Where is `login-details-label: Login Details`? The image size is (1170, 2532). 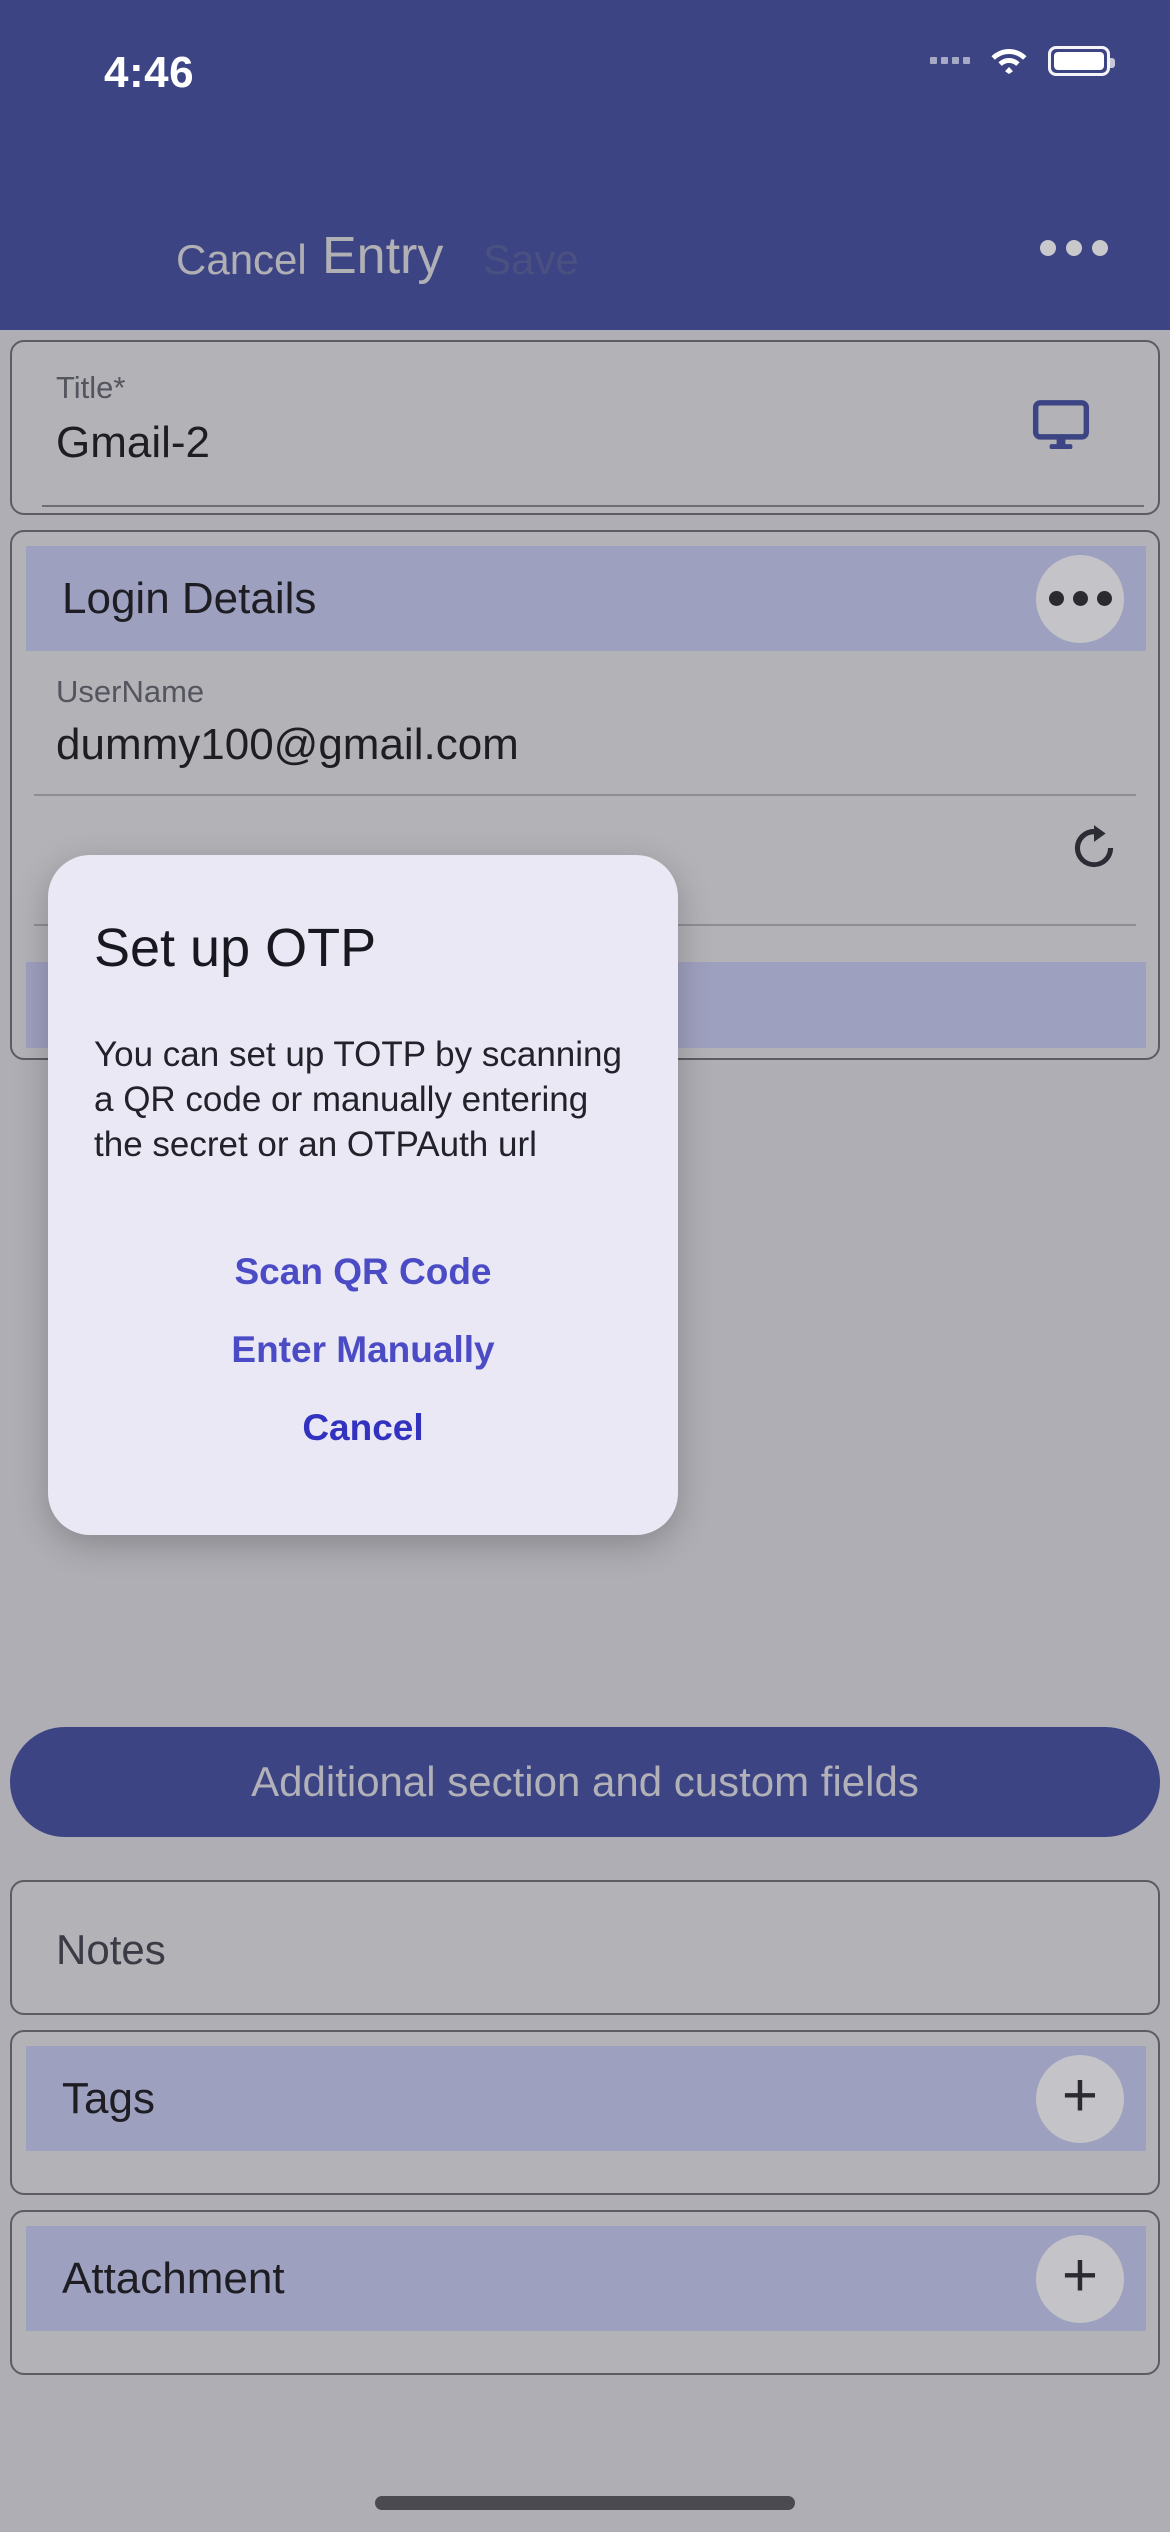 login-details-label: Login Details is located at coordinates (189, 598).